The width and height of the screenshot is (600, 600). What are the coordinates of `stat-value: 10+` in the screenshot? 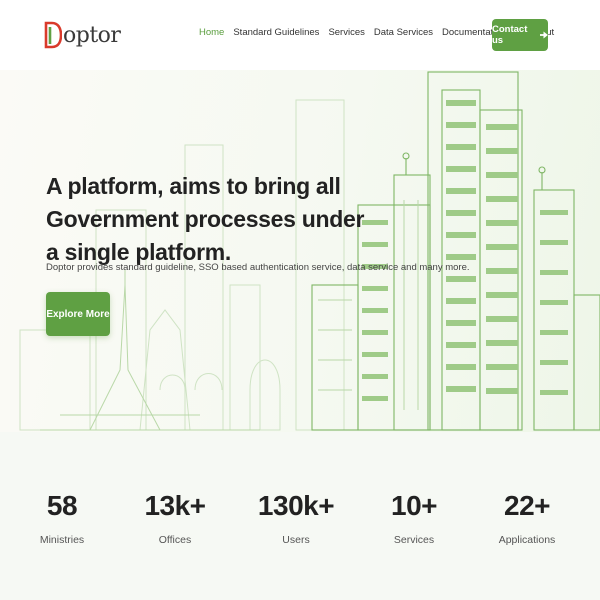 It's located at (414, 505).